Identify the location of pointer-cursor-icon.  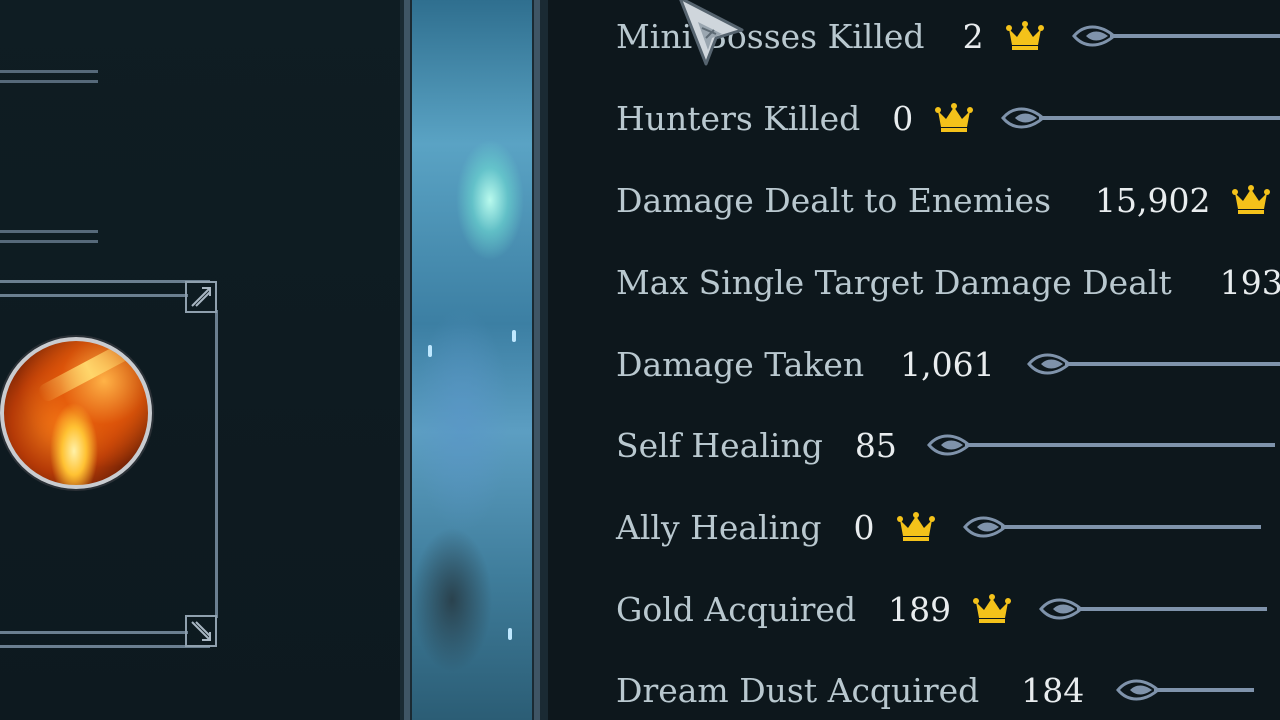
(711, 33).